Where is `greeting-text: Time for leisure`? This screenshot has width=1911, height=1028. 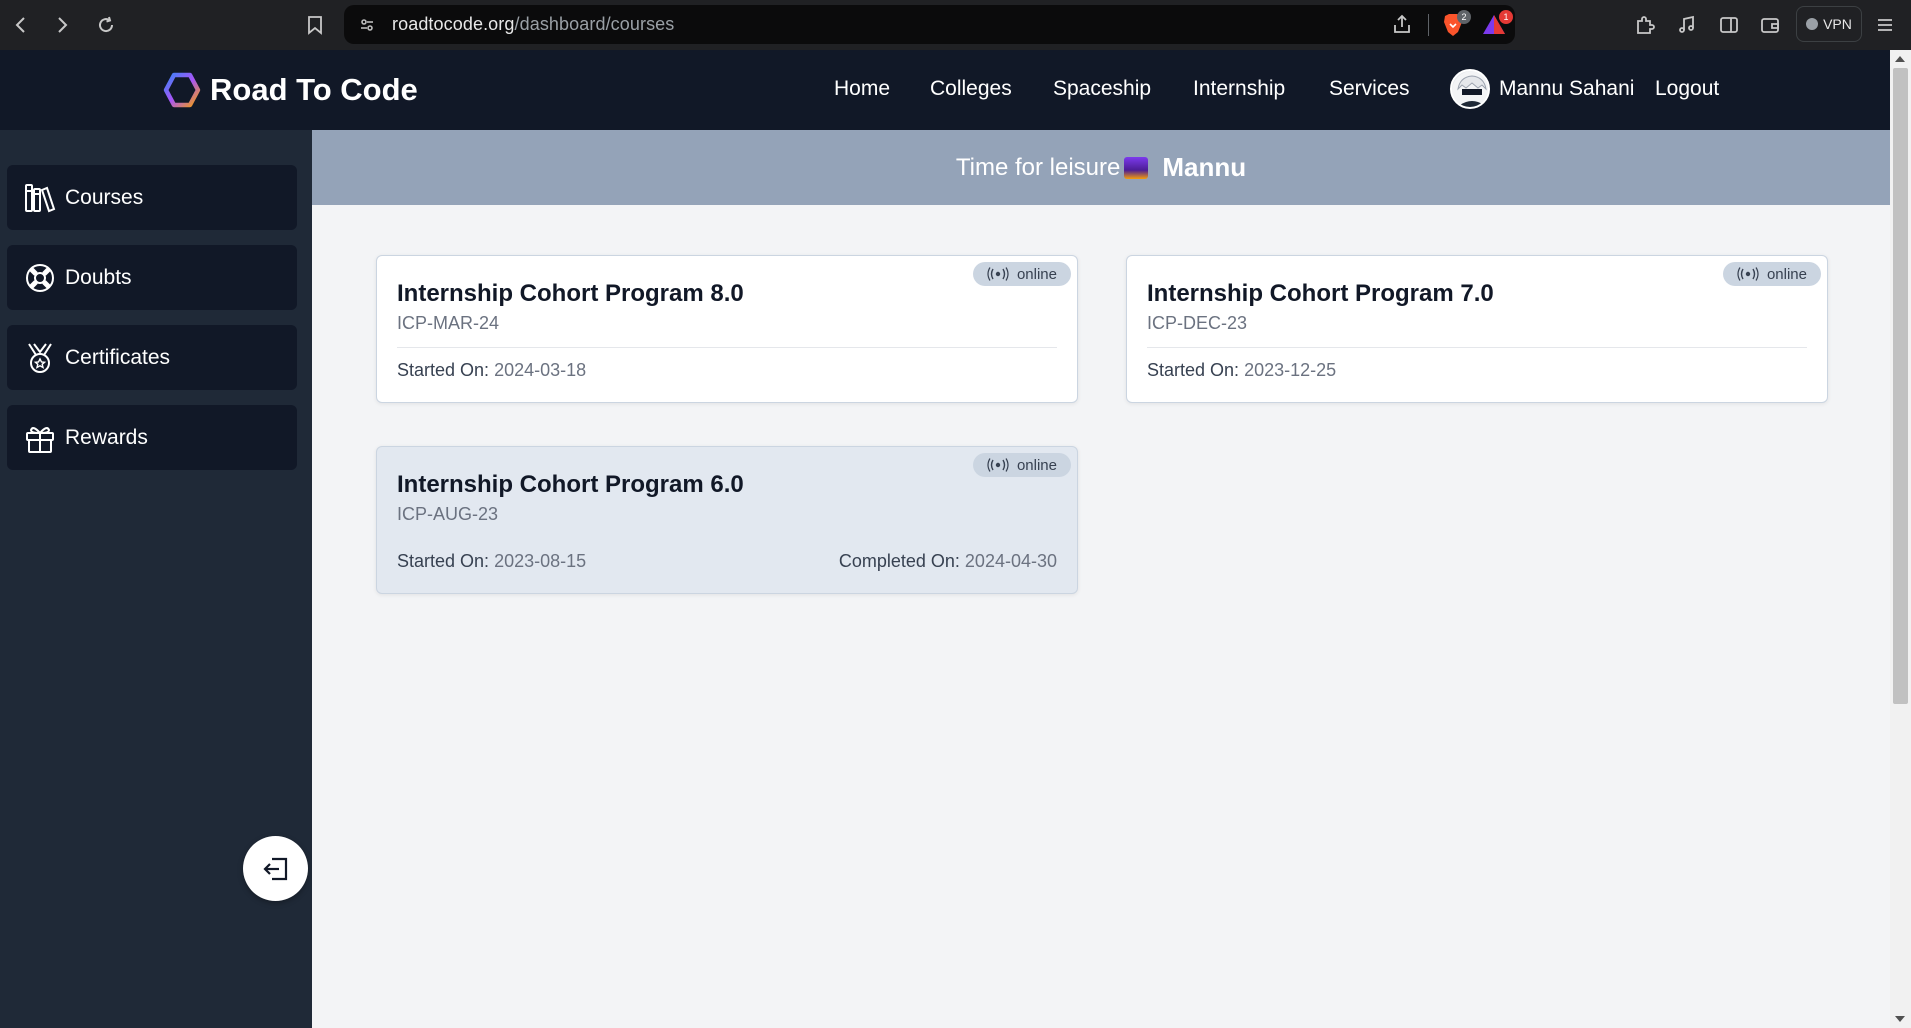 greeting-text: Time for leisure is located at coordinates (1038, 167).